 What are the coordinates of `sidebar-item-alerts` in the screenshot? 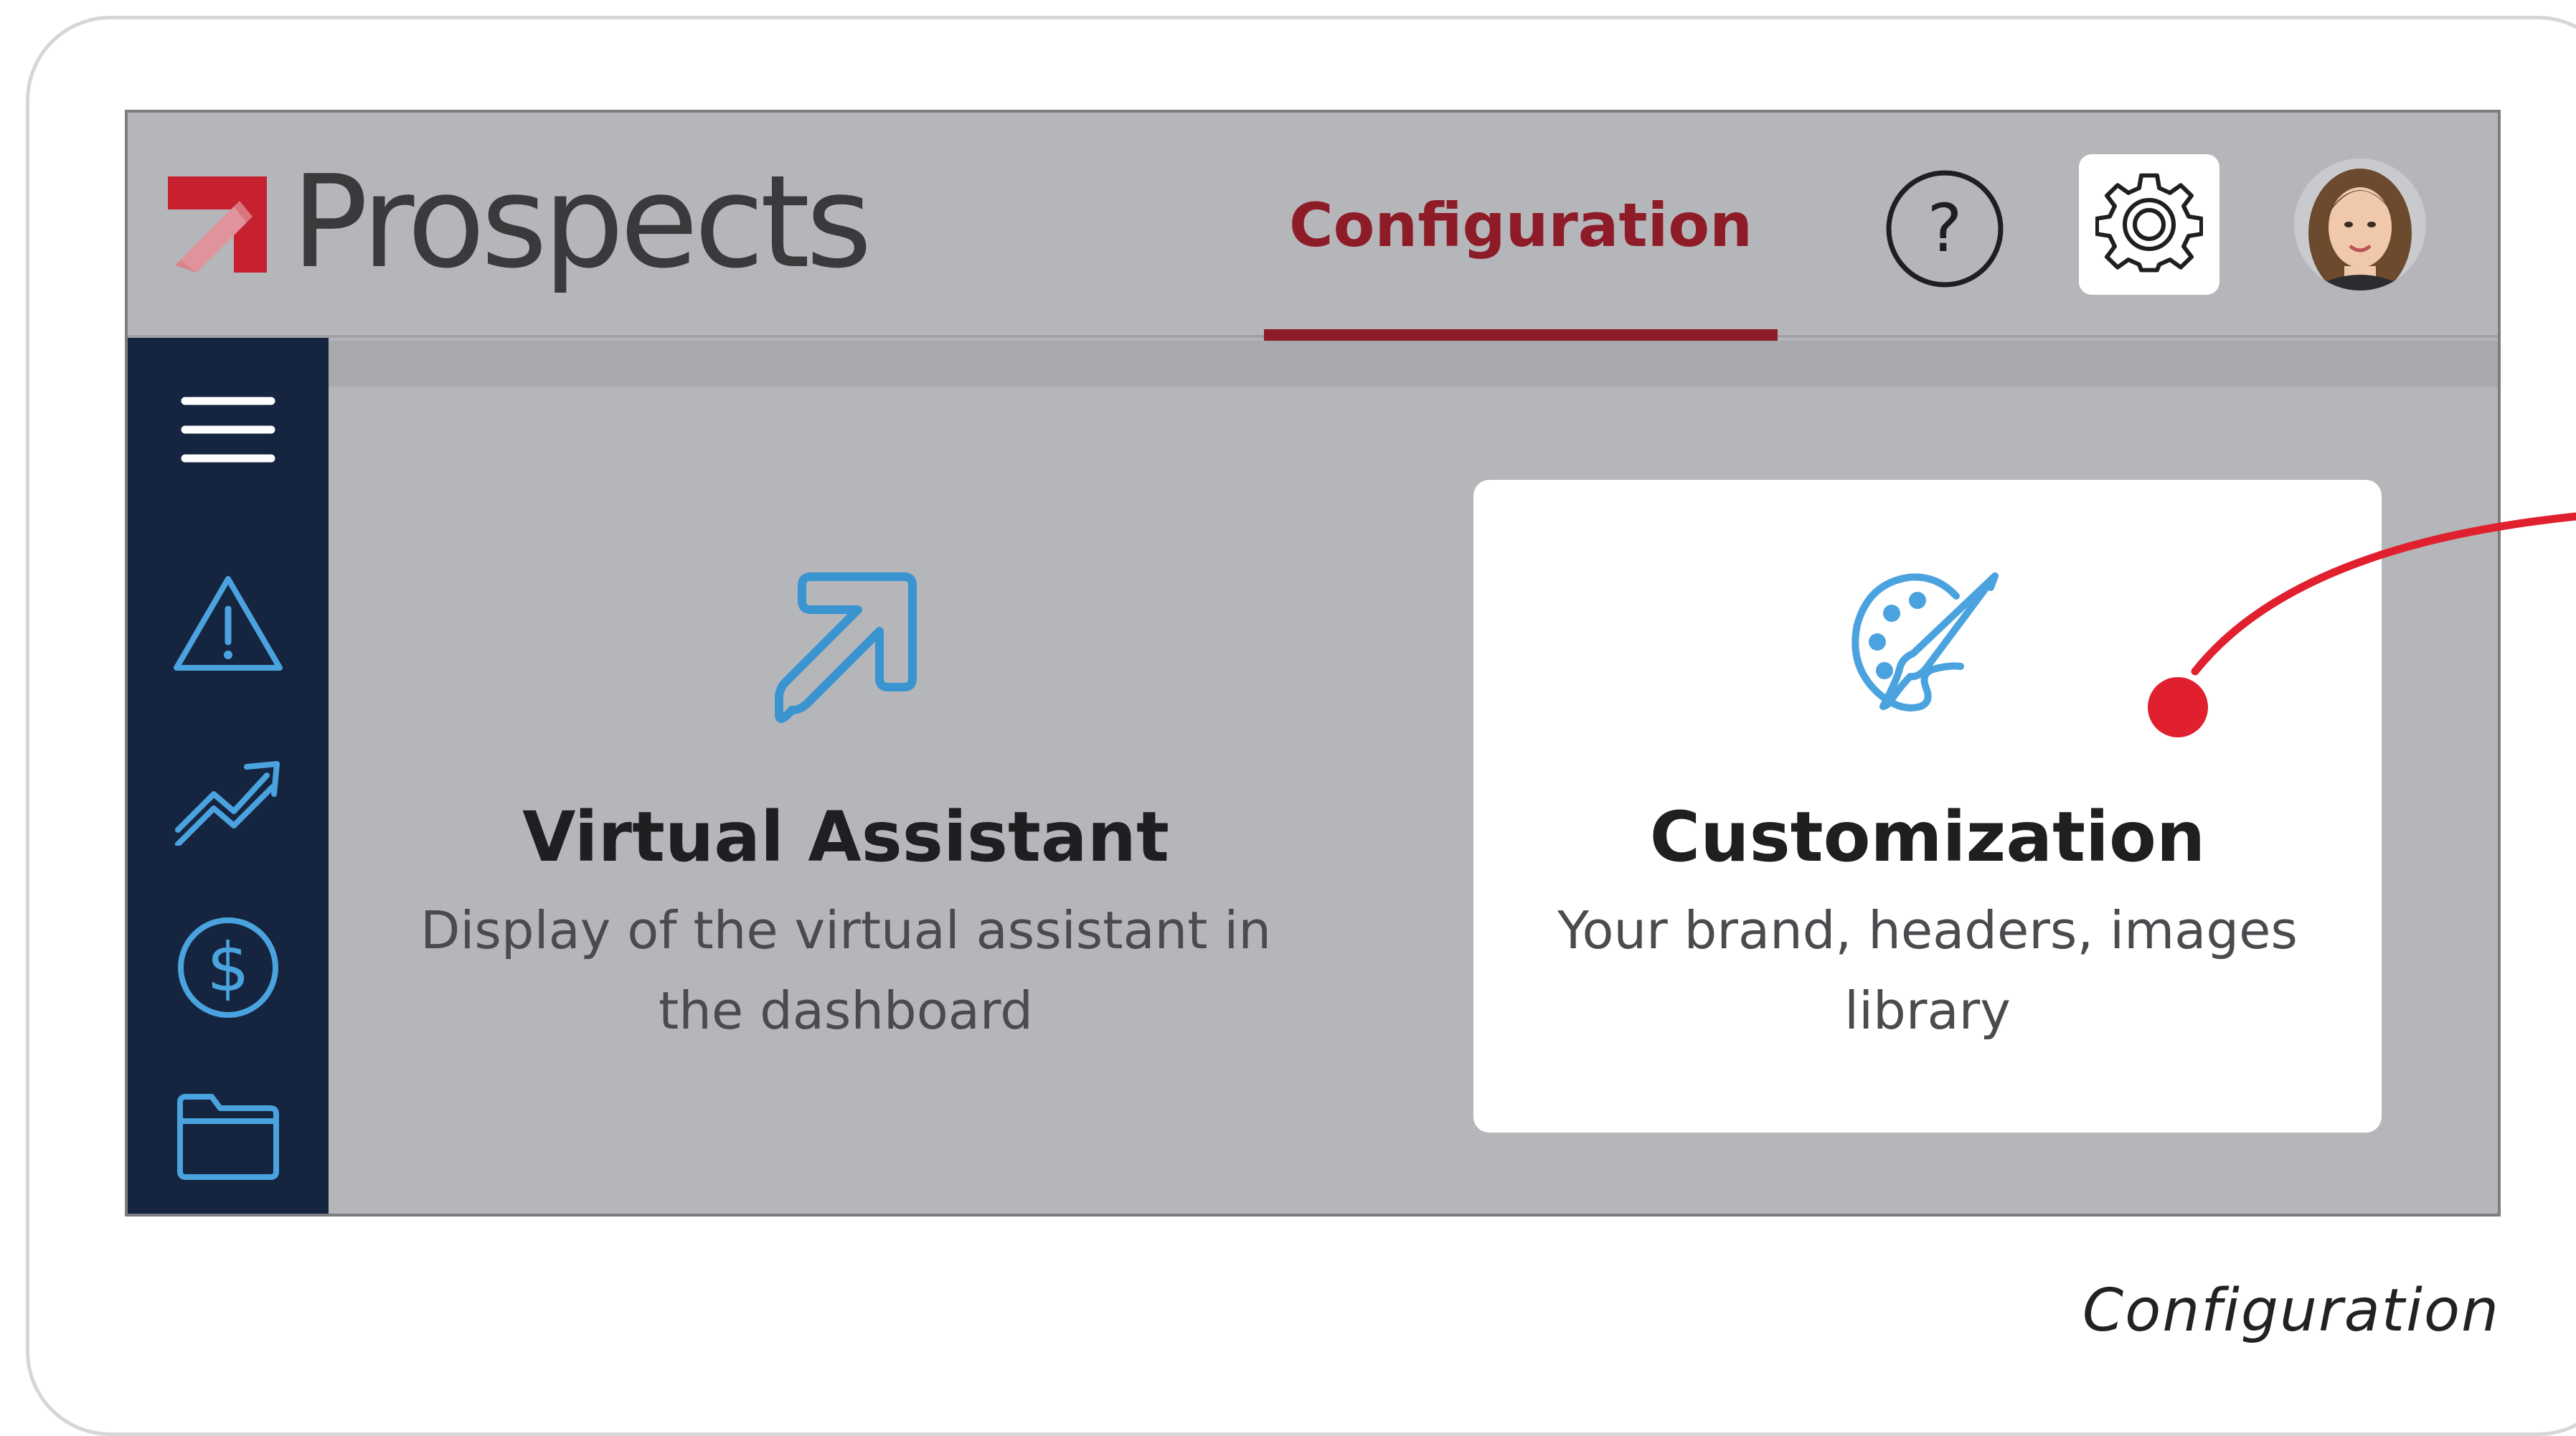 It's located at (228, 623).